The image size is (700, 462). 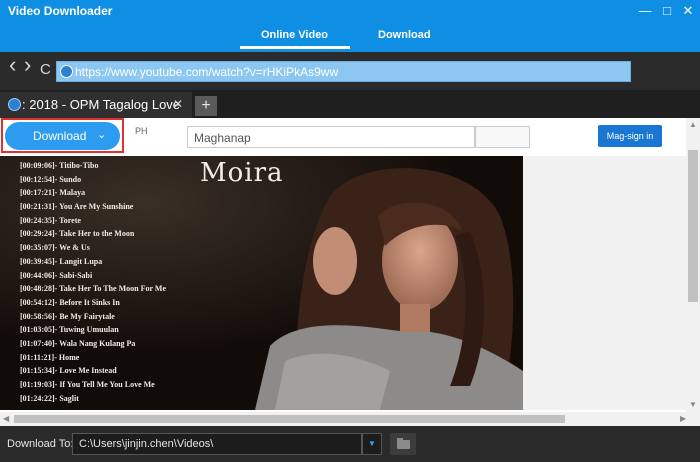 I want to click on browse-folder-button, so click(x=403, y=444).